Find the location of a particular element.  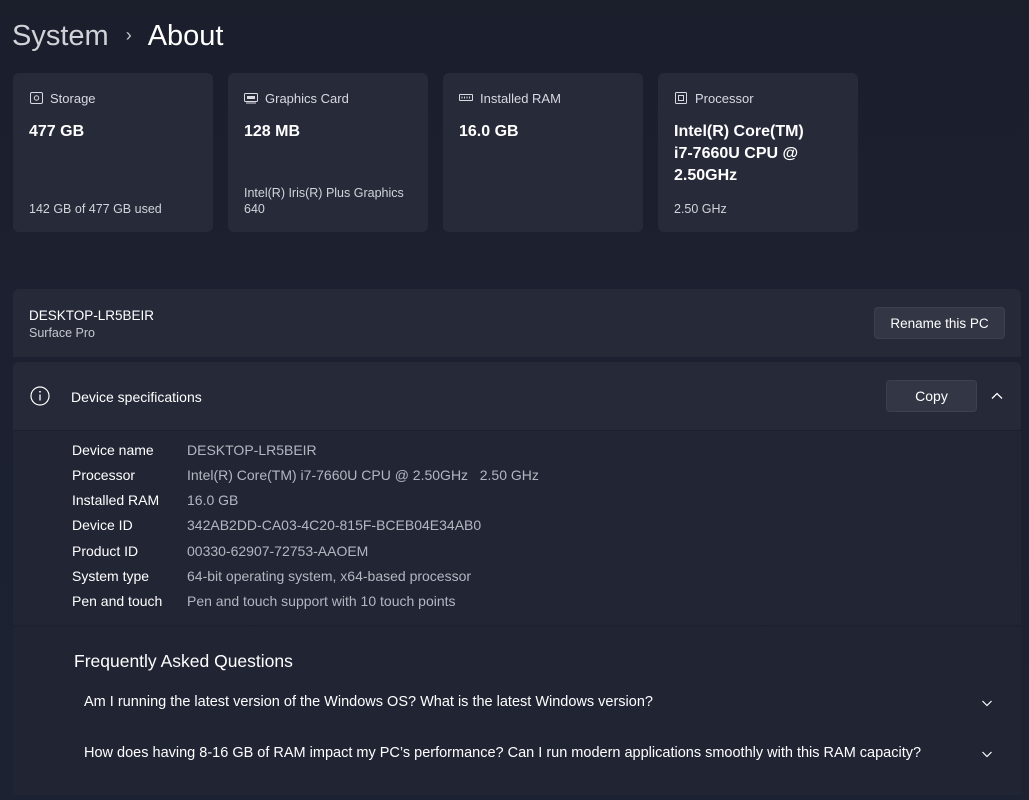

storage-card-sub: 142 GB of 477 GB used is located at coordinates (95, 209).